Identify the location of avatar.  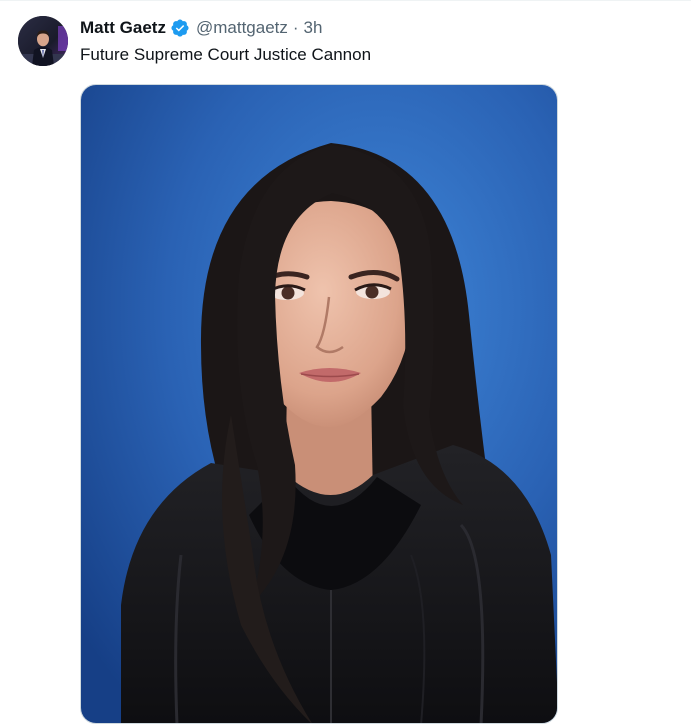
(43, 41).